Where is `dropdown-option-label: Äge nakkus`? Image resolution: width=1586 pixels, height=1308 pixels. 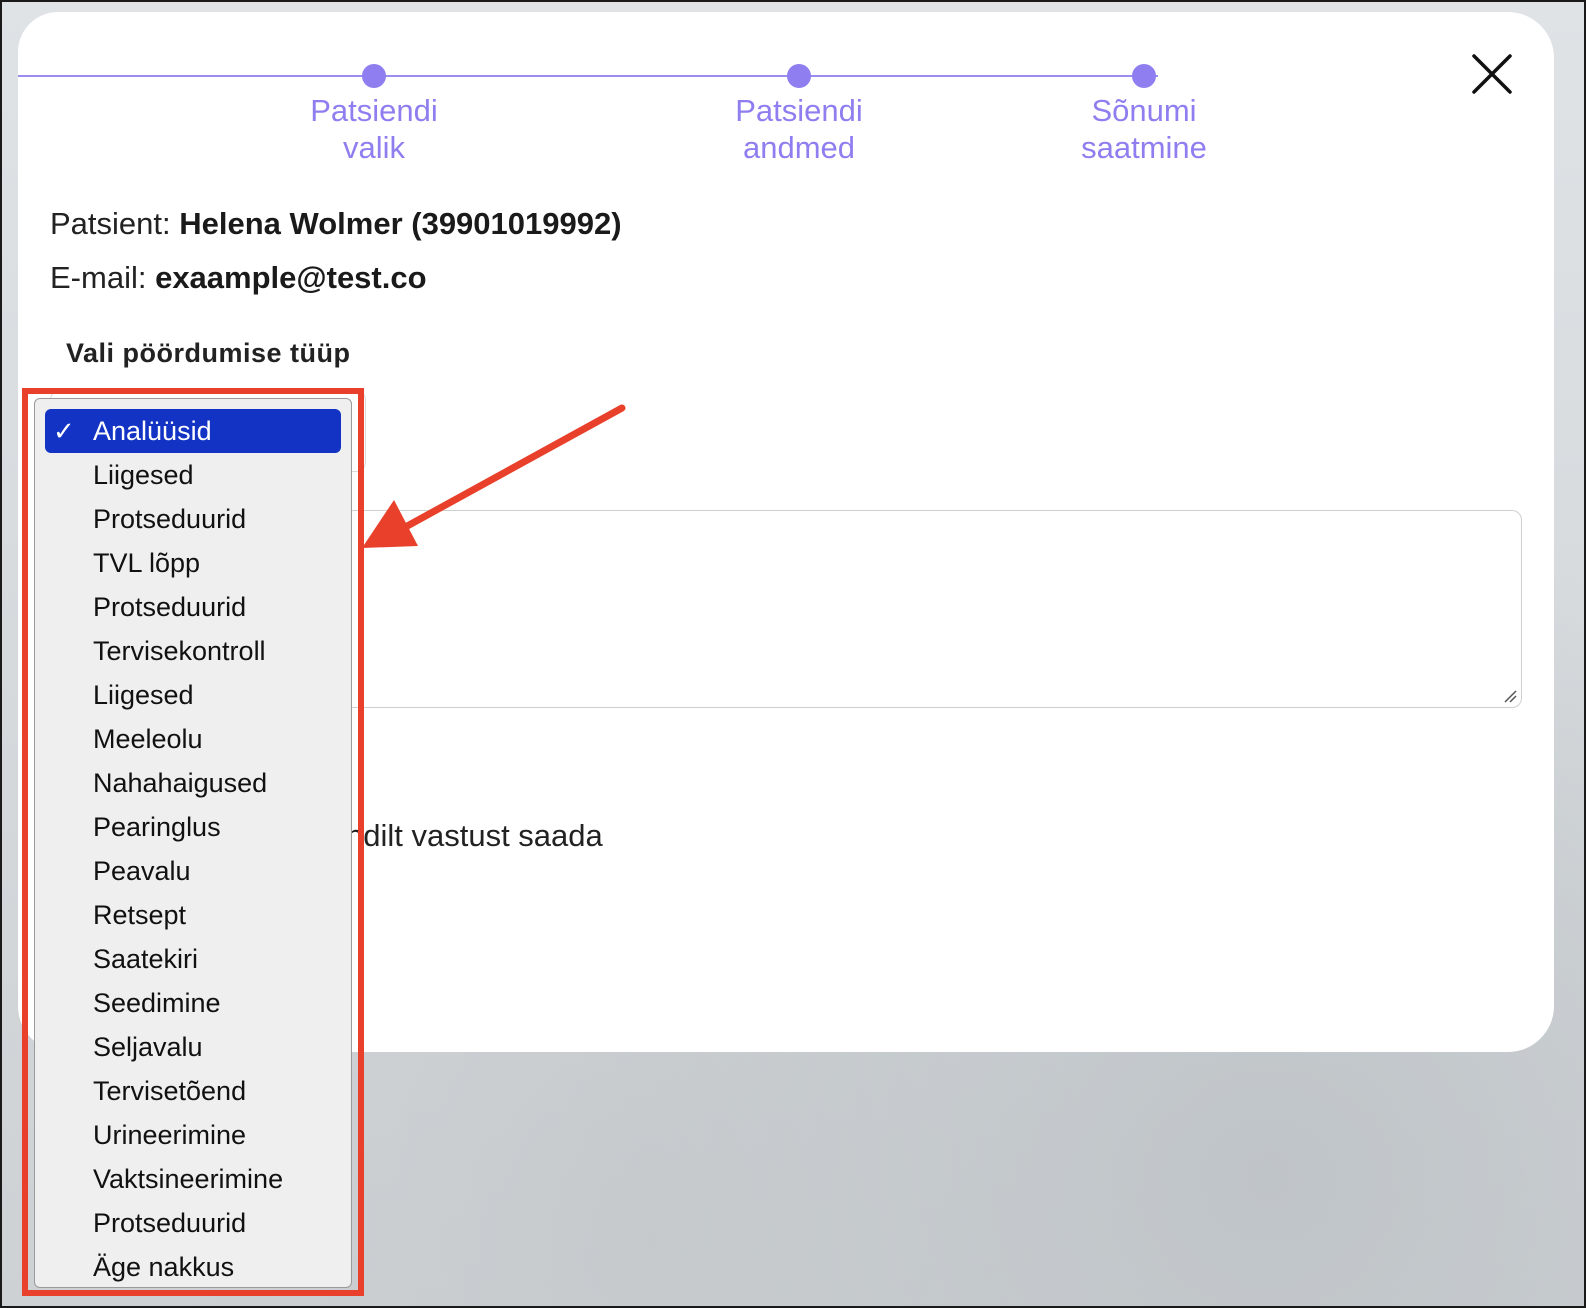 dropdown-option-label: Äge nakkus is located at coordinates (164, 1267).